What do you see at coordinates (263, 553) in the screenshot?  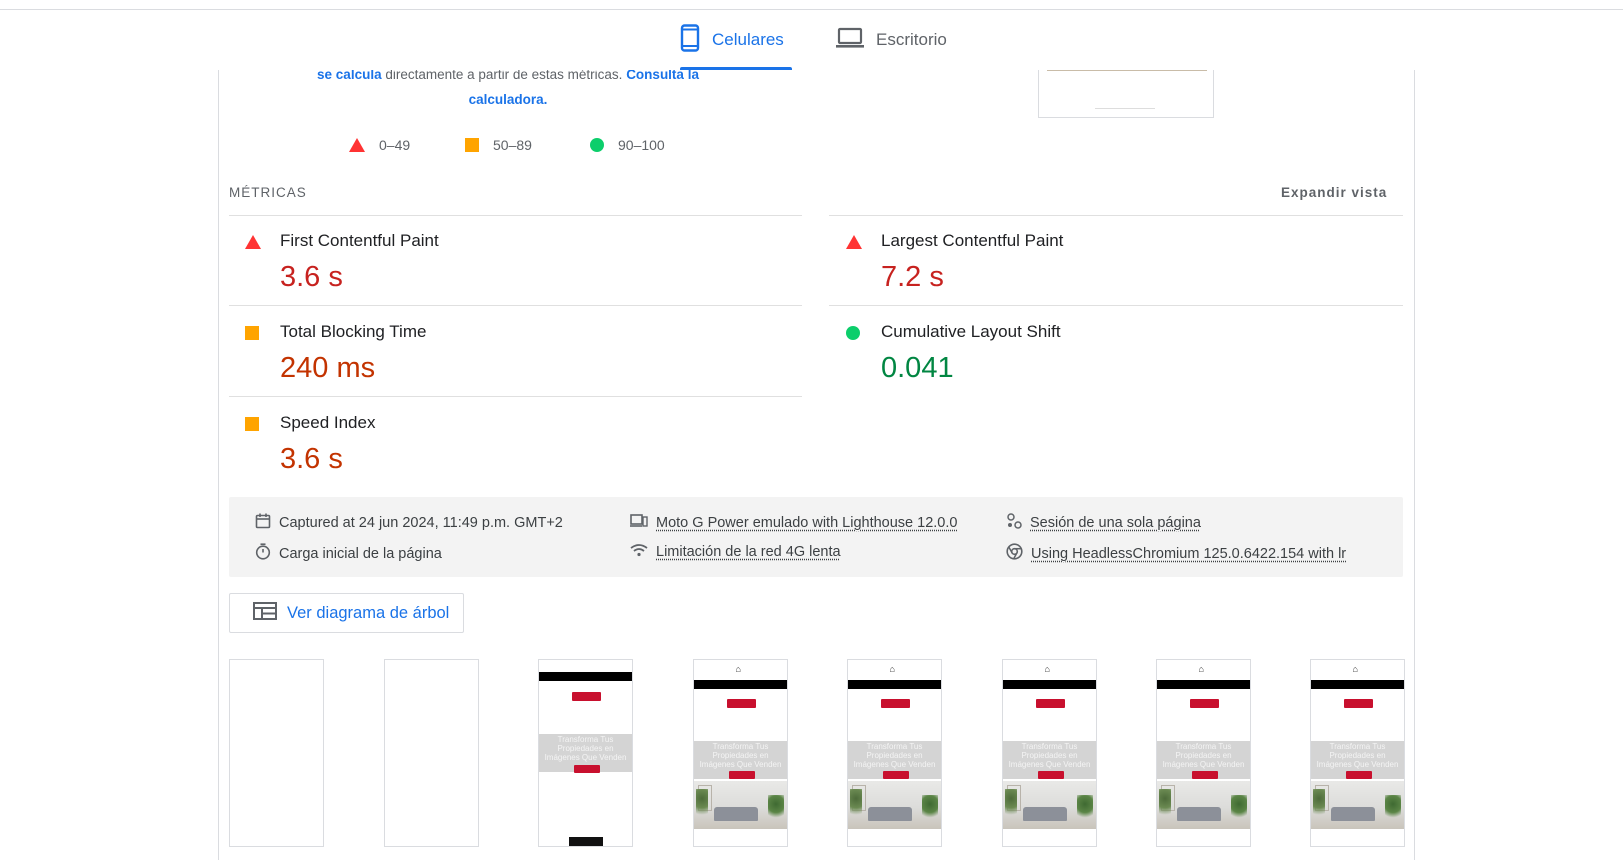 I see `timer-icon` at bounding box center [263, 553].